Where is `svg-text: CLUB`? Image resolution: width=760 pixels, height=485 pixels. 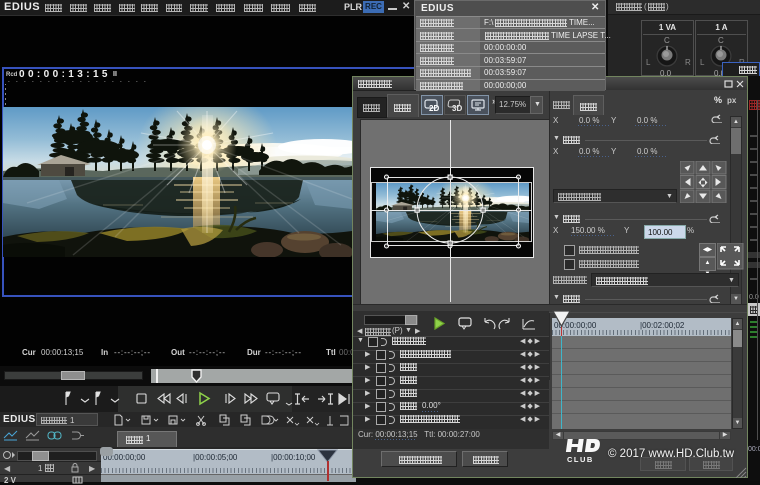 svg-text: CLUB is located at coordinates (580, 459).